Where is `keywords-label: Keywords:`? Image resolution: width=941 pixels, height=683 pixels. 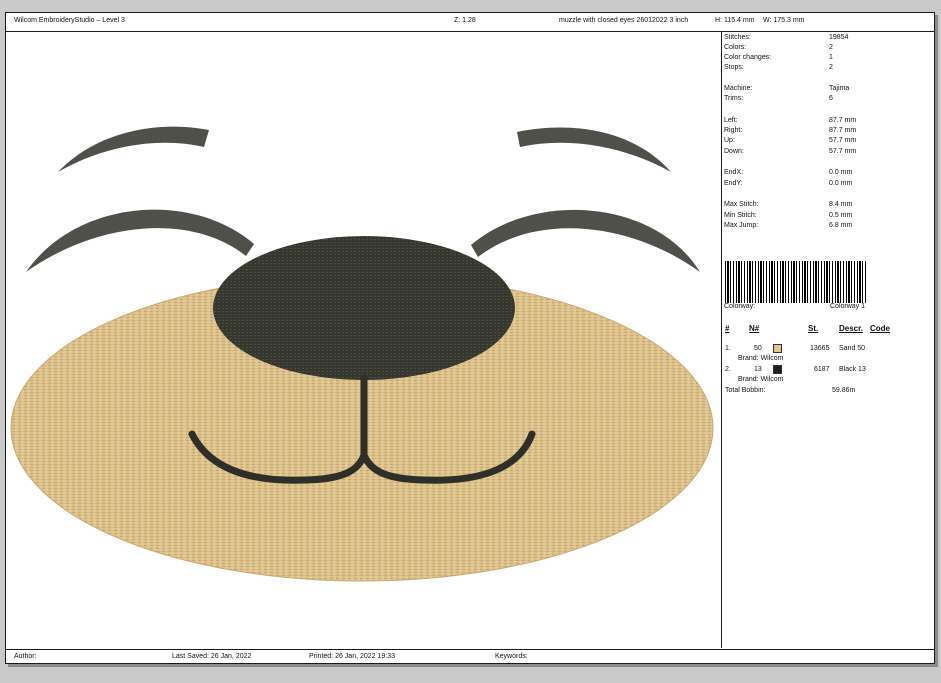
keywords-label: Keywords: is located at coordinates (511, 656).